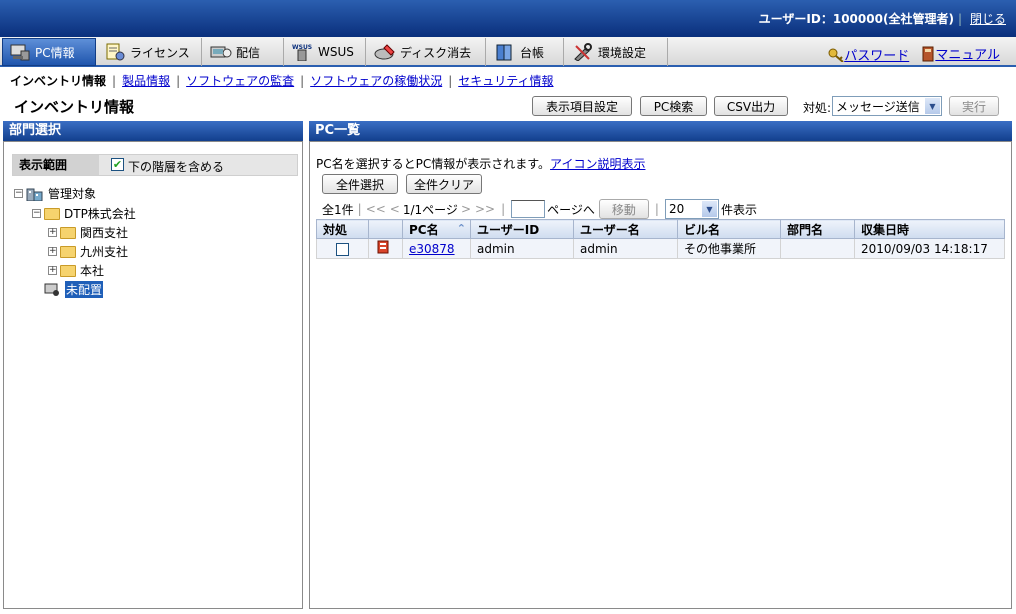 The width and height of the screenshot is (1016, 614). I want to click on license-icon, so click(115, 52).